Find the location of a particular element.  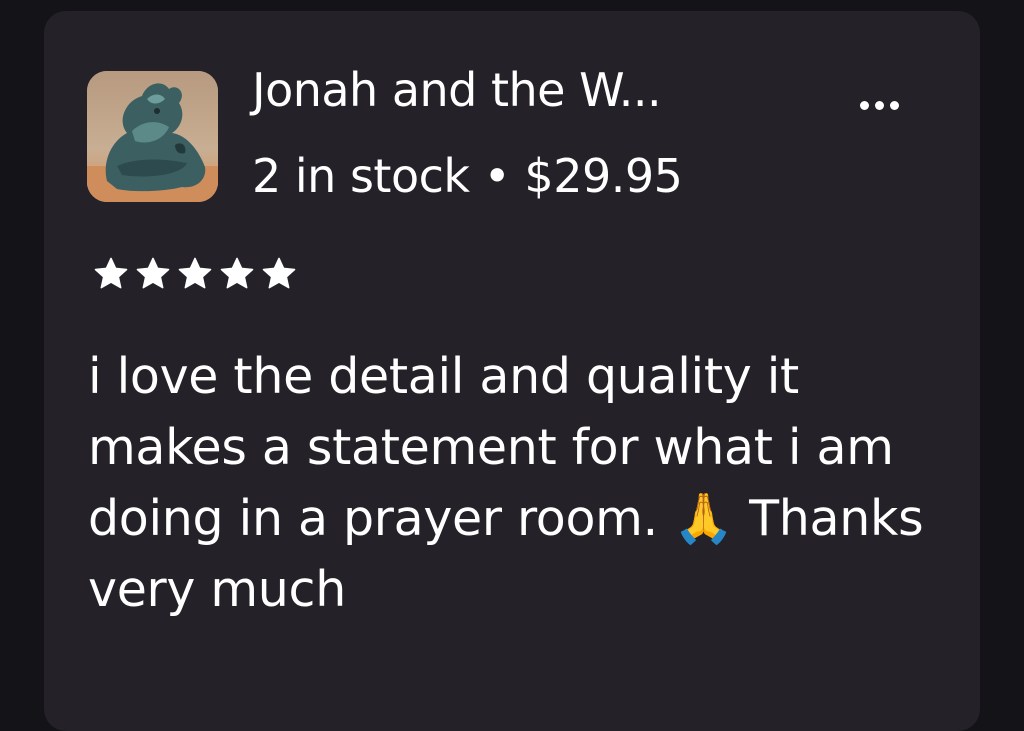

whale-sculpture-photo is located at coordinates (152, 136).